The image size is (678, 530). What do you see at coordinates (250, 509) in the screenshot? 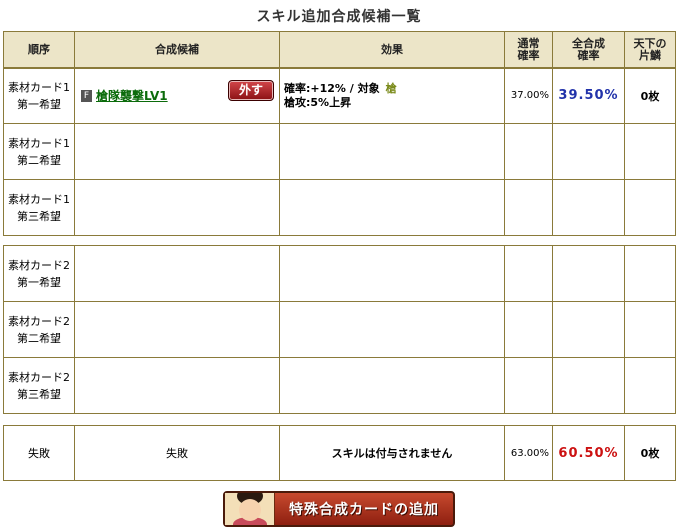
I see `character-portrait-icon` at bounding box center [250, 509].